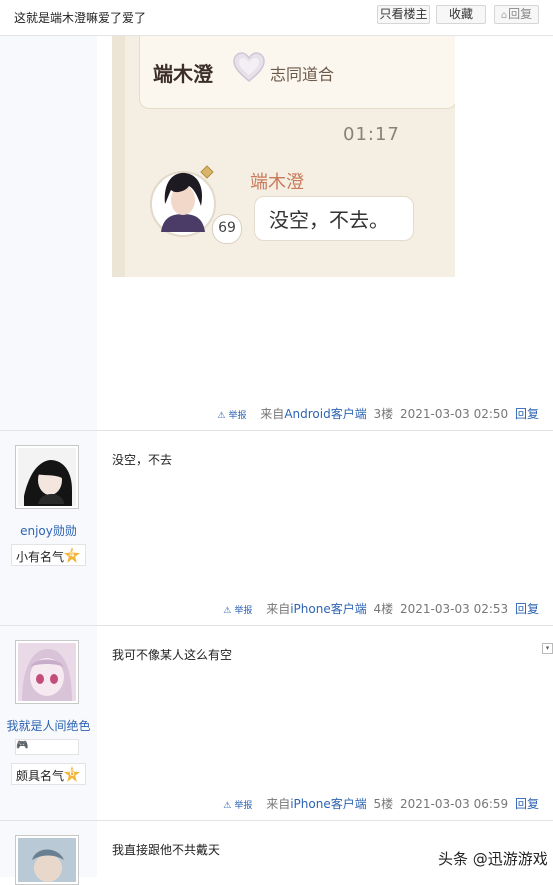  What do you see at coordinates (183, 74) in the screenshot?
I see `card-name: 端木澄` at bounding box center [183, 74].